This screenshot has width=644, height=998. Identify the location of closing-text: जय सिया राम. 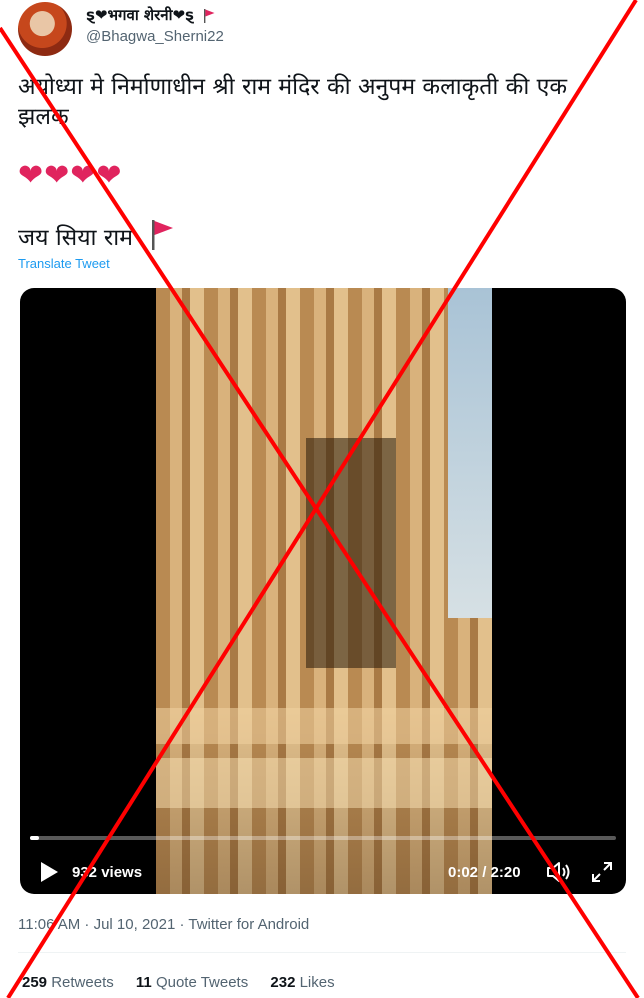
(75, 238).